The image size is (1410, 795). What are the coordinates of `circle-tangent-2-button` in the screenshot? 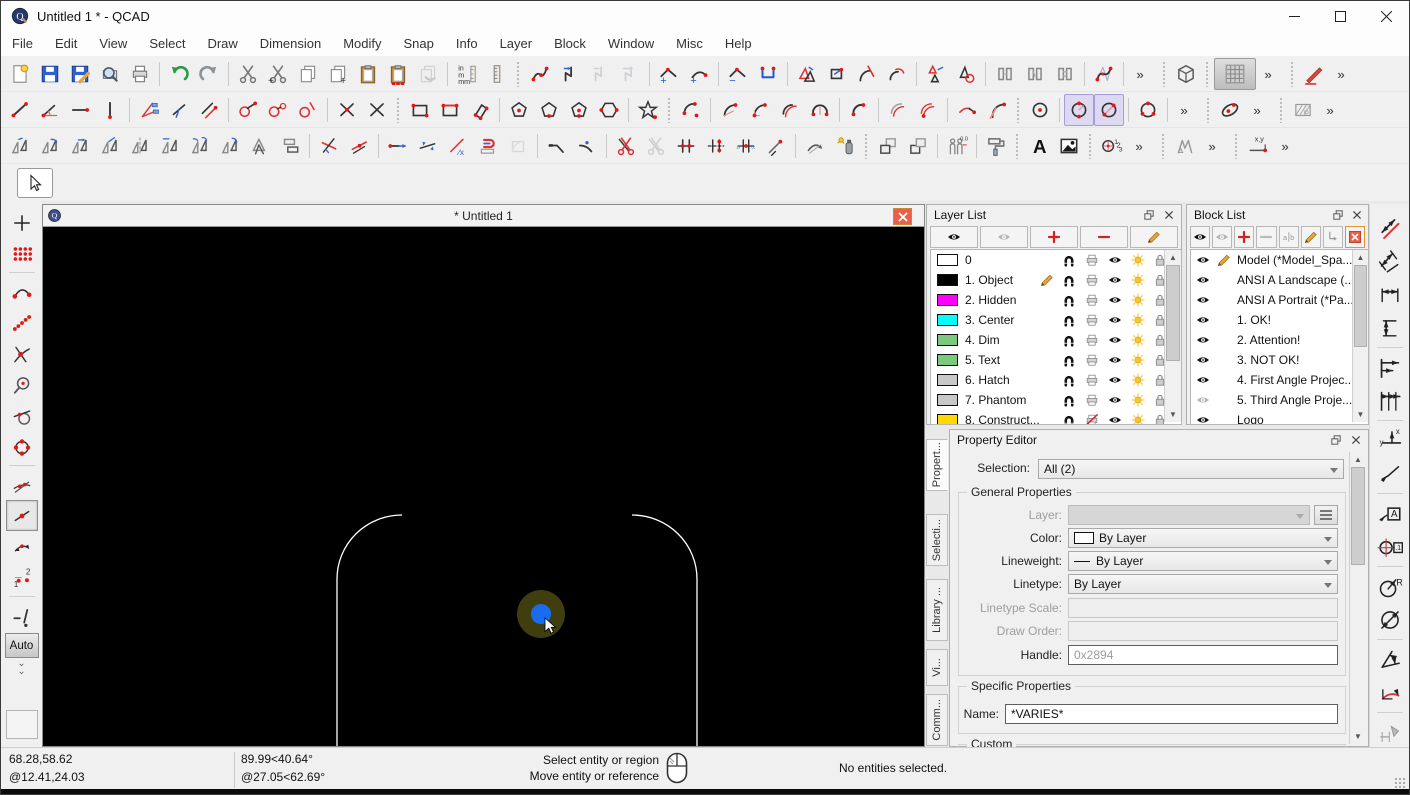 It's located at (278, 110).